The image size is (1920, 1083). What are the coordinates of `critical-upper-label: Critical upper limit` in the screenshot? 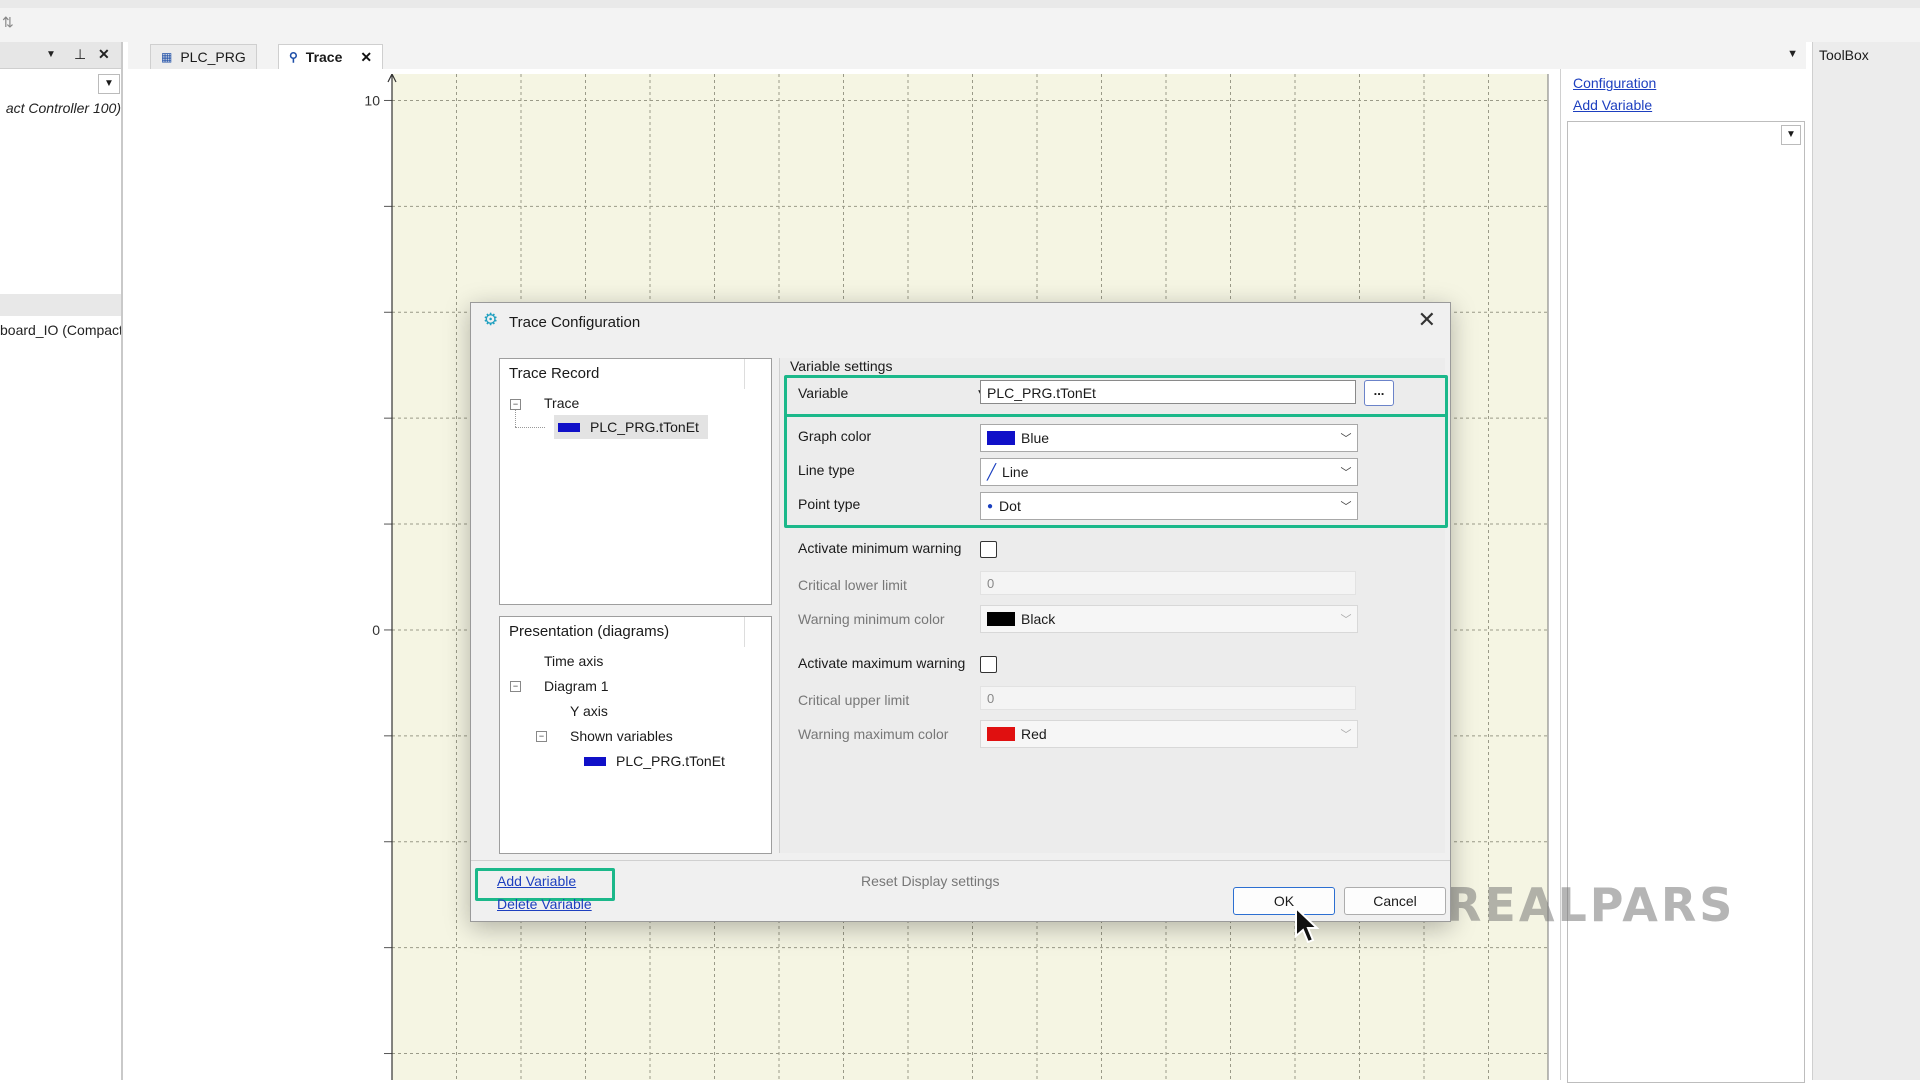 It's located at (854, 700).